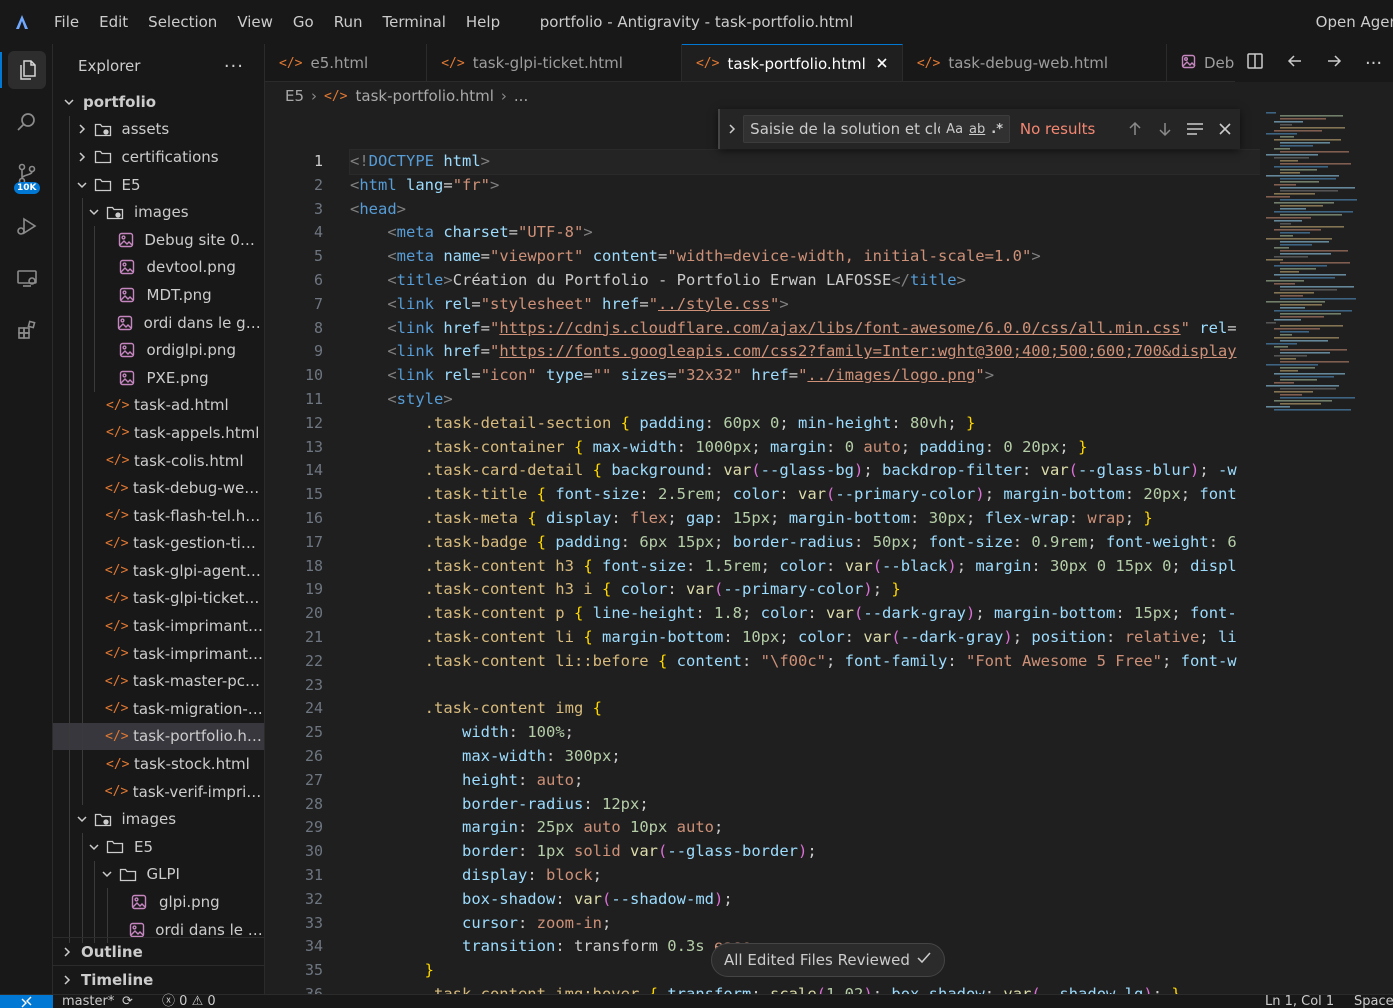 This screenshot has width=1393, height=1008. Describe the element at coordinates (26, 70) in the screenshot. I see `explorer-activity` at that location.